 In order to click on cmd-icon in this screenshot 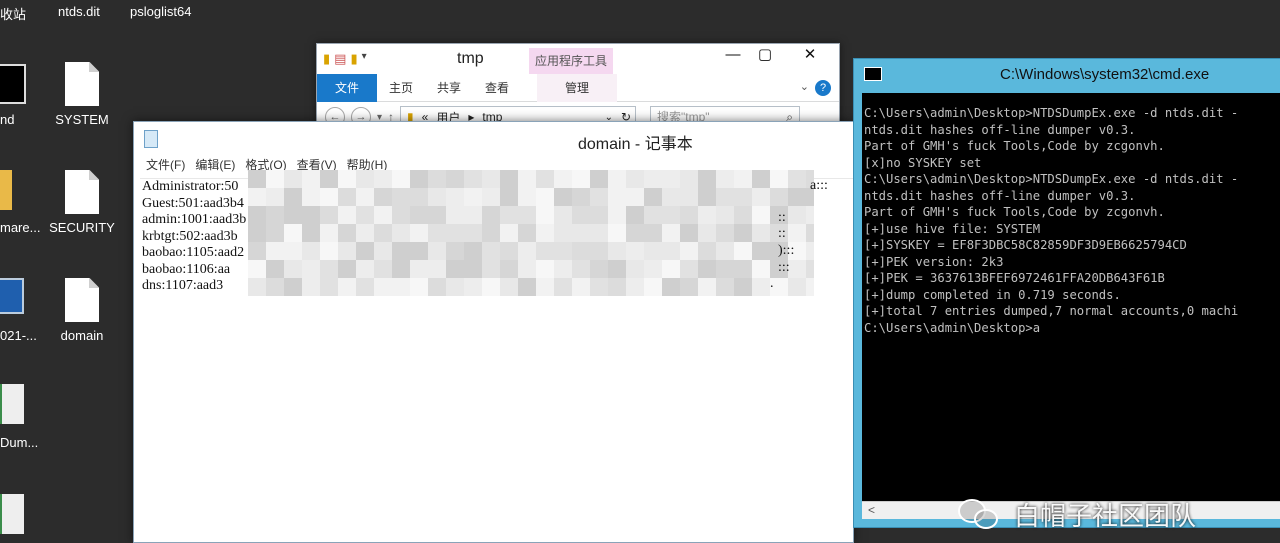, I will do `click(873, 74)`.